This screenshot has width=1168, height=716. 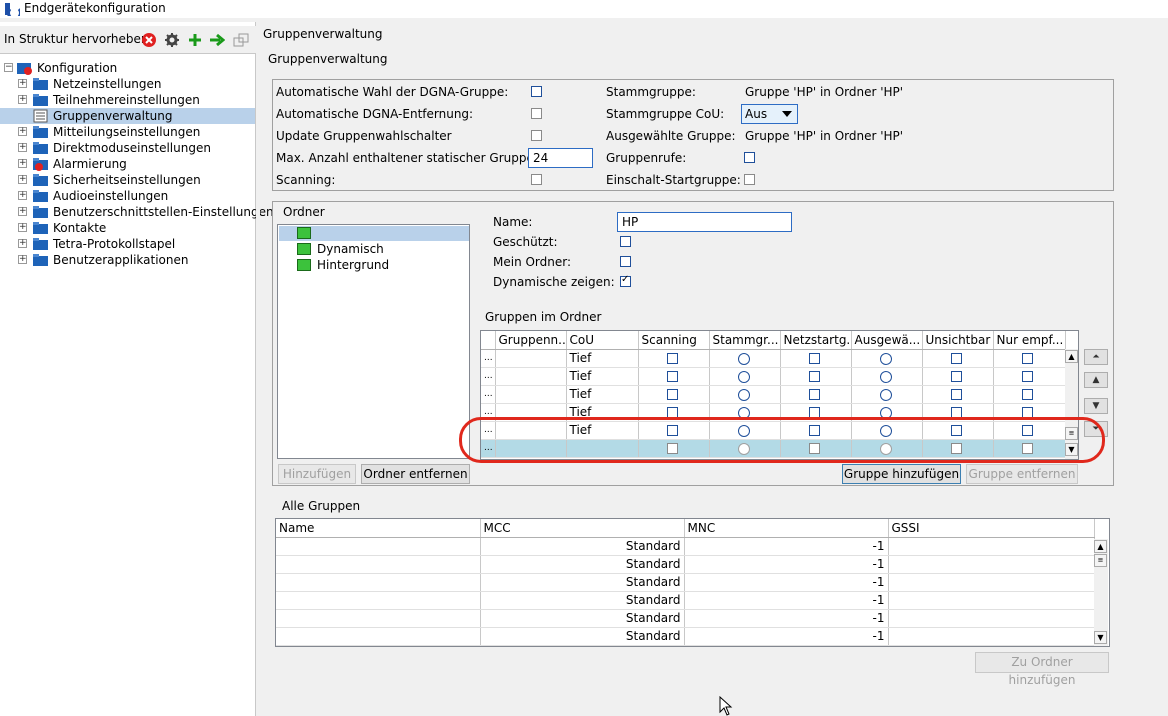 I want to click on close-red-icon, so click(x=149, y=40).